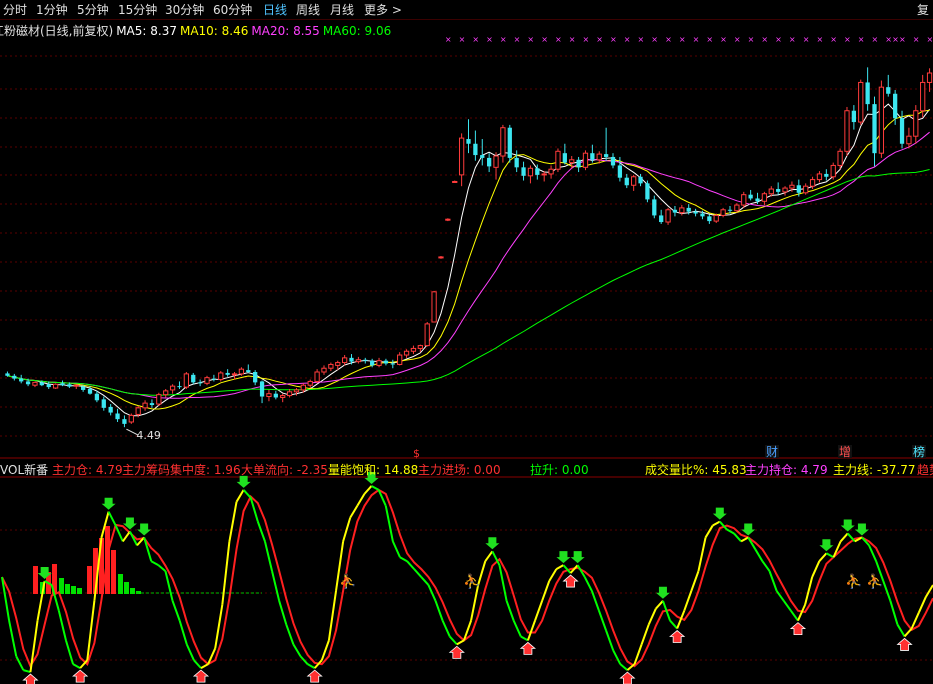  Describe the element at coordinates (67, 589) in the screenshot. I see `volume-bar` at that location.